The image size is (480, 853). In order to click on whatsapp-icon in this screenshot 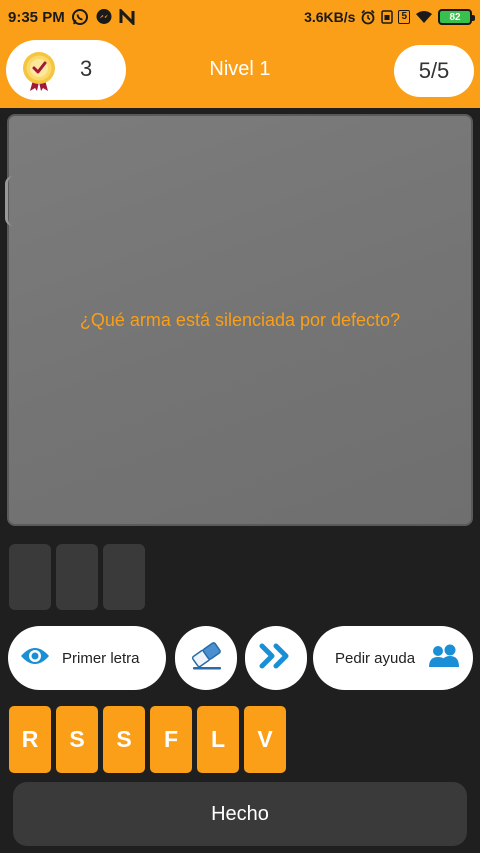, I will do `click(80, 17)`.